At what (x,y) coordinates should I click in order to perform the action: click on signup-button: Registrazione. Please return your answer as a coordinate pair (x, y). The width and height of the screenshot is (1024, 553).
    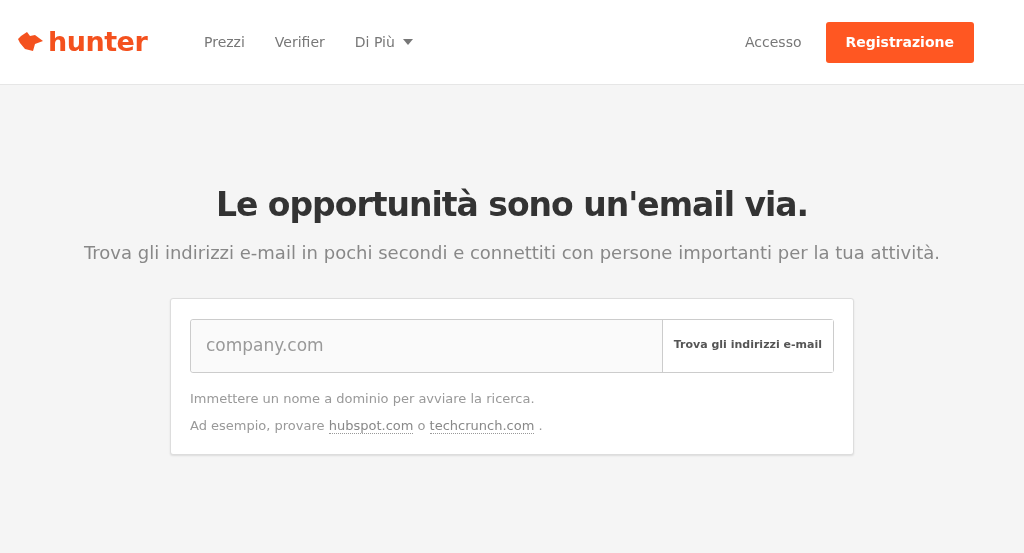
    Looking at the image, I should click on (899, 42).